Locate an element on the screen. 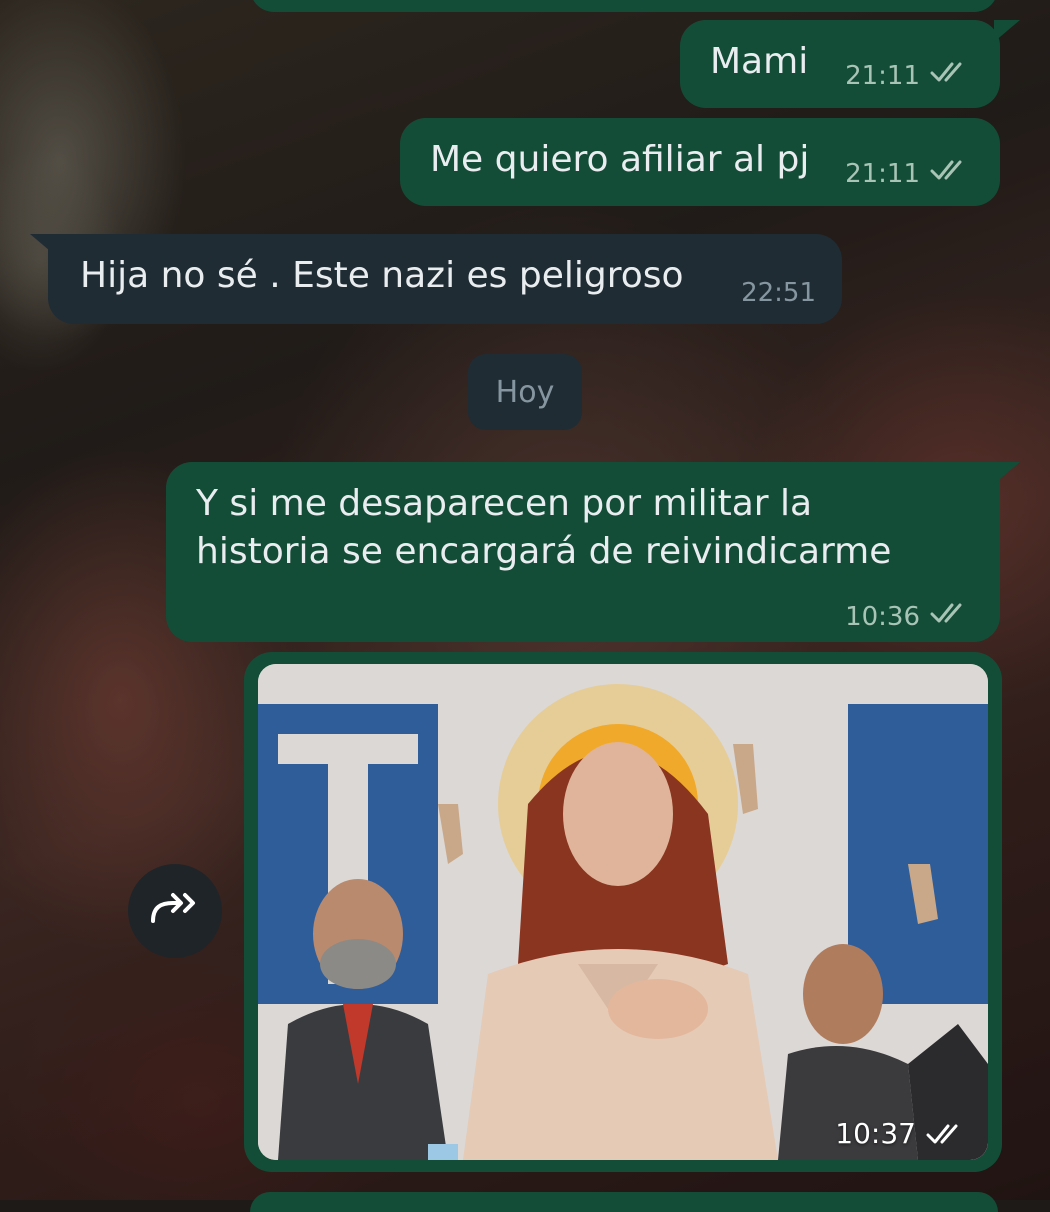  forward-button is located at coordinates (175, 911).